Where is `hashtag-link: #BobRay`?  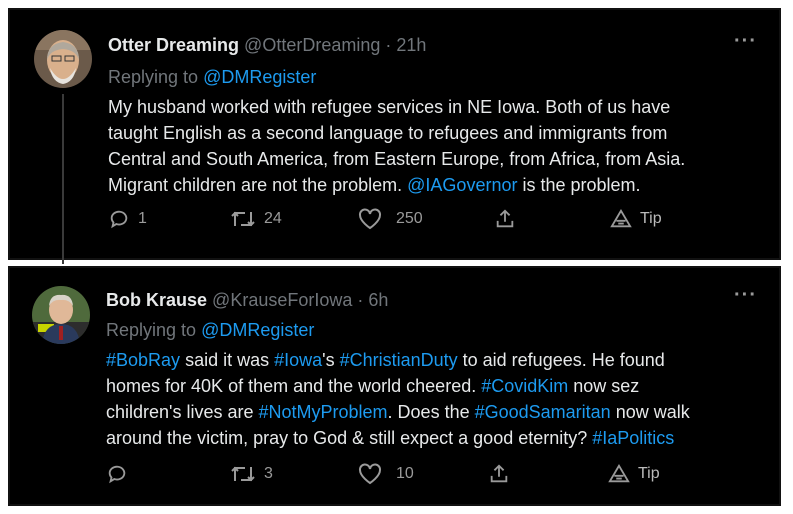 hashtag-link: #BobRay is located at coordinates (143, 360).